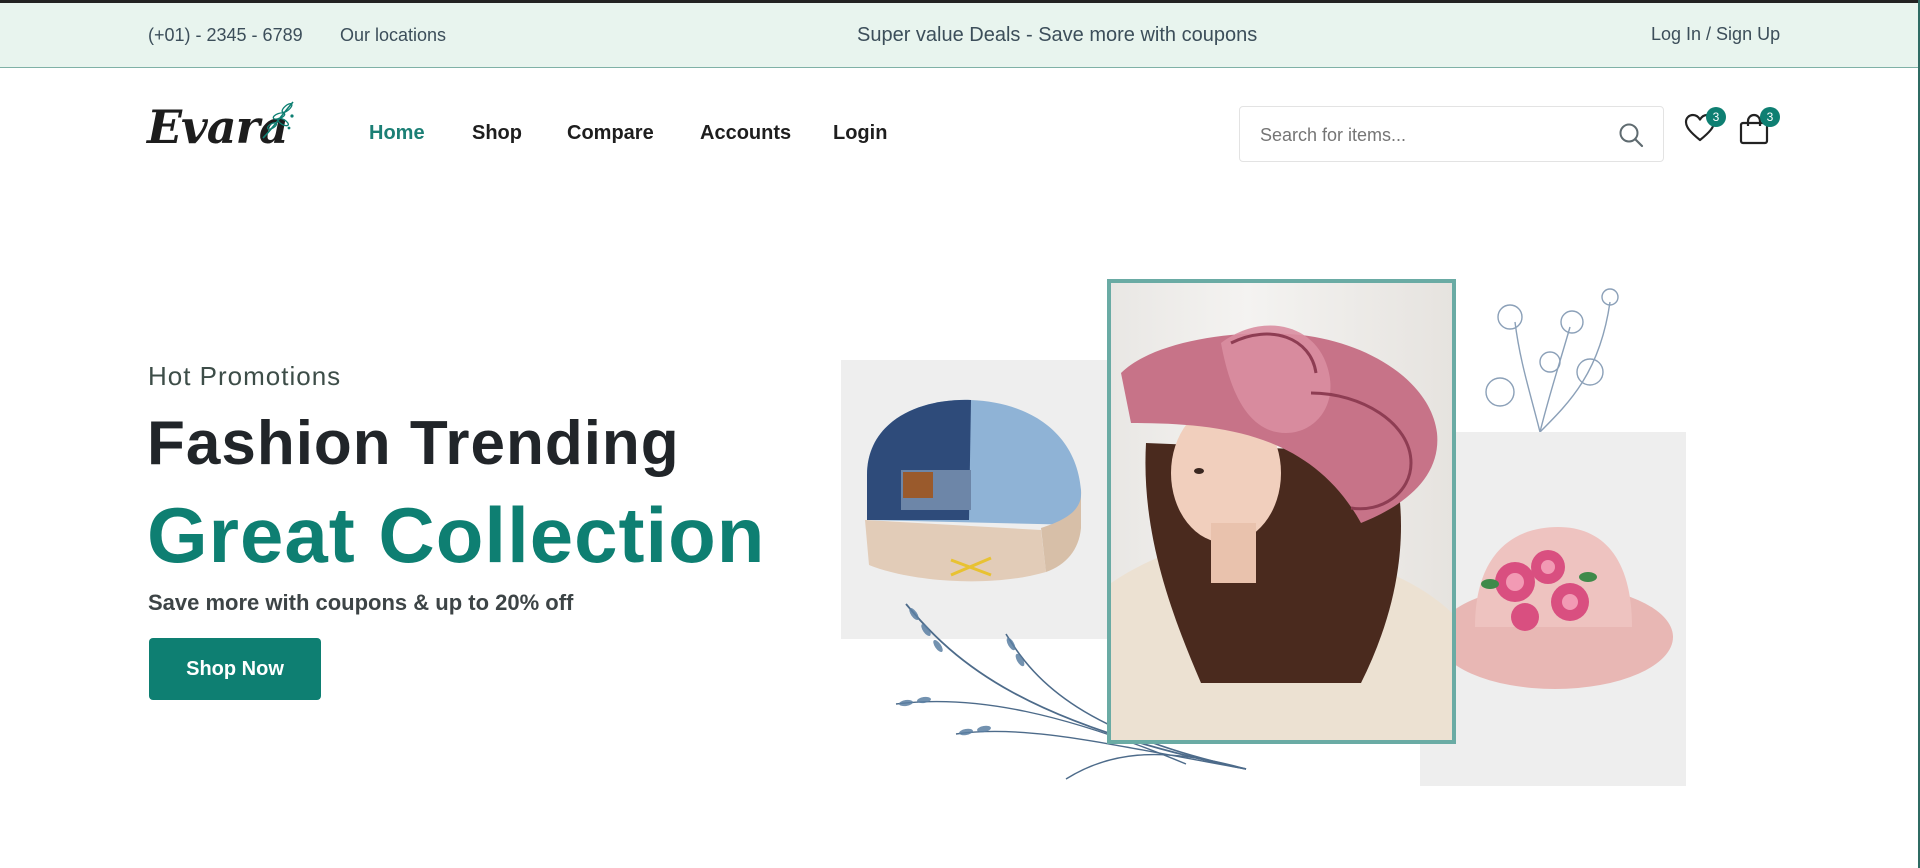 The width and height of the screenshot is (1920, 868). What do you see at coordinates (245, 376) in the screenshot?
I see `hero-subtitle: Hot Promotions` at bounding box center [245, 376].